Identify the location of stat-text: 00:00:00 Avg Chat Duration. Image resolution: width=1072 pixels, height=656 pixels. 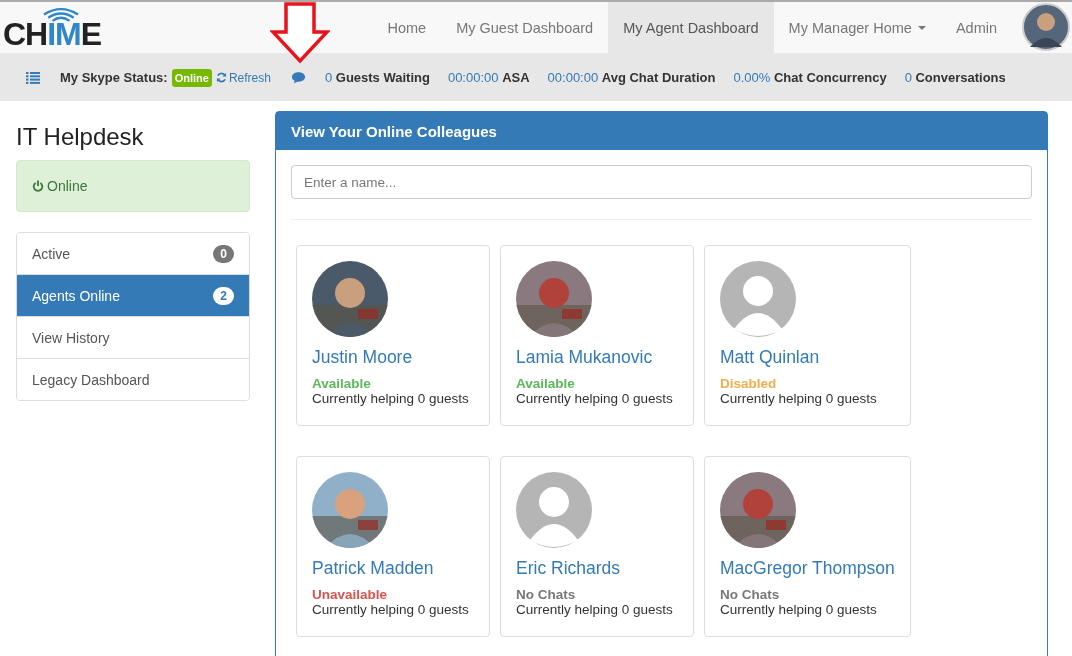
(631, 77).